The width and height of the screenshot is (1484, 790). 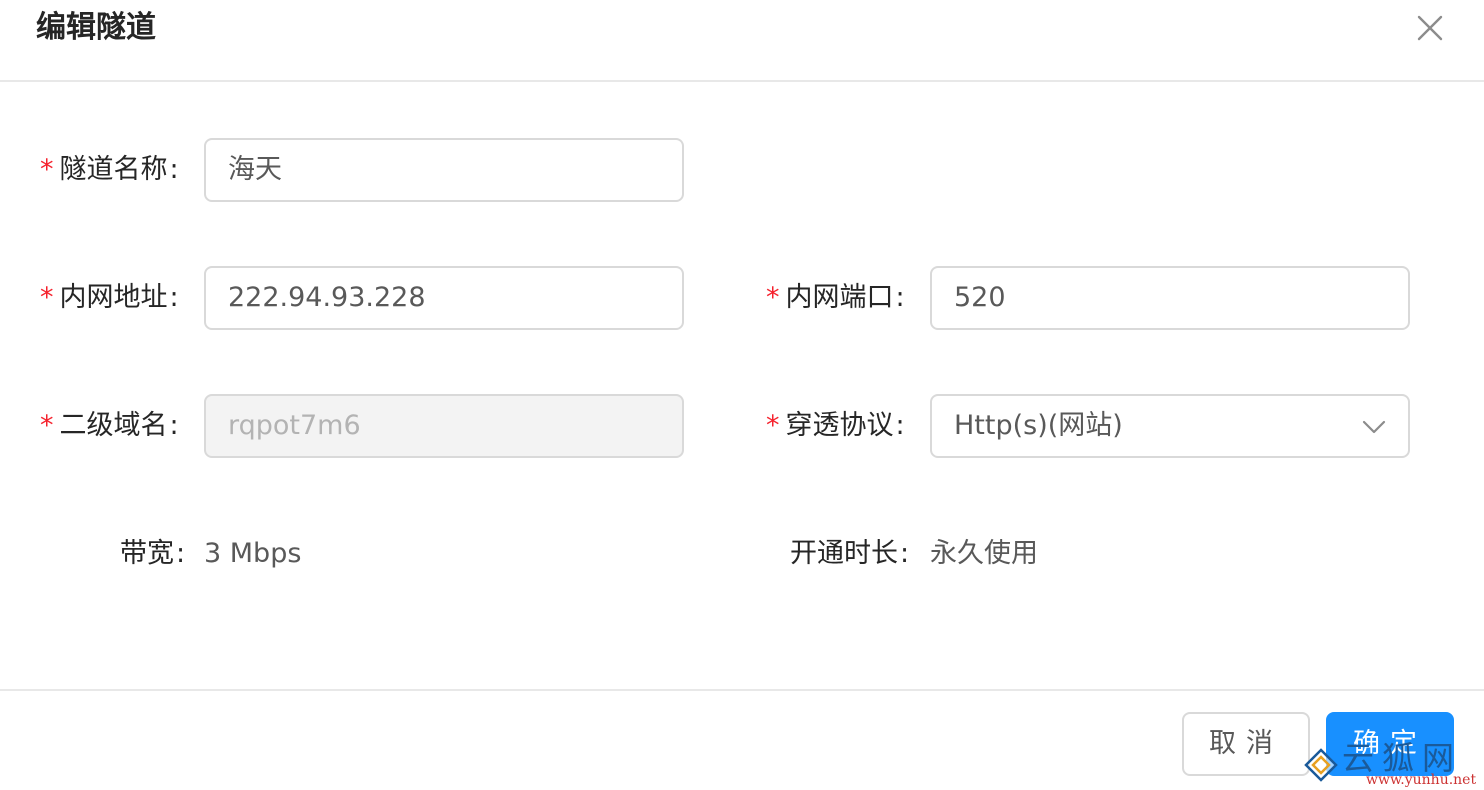 What do you see at coordinates (96, 27) in the screenshot?
I see `dialog-title: 编辑隧道` at bounding box center [96, 27].